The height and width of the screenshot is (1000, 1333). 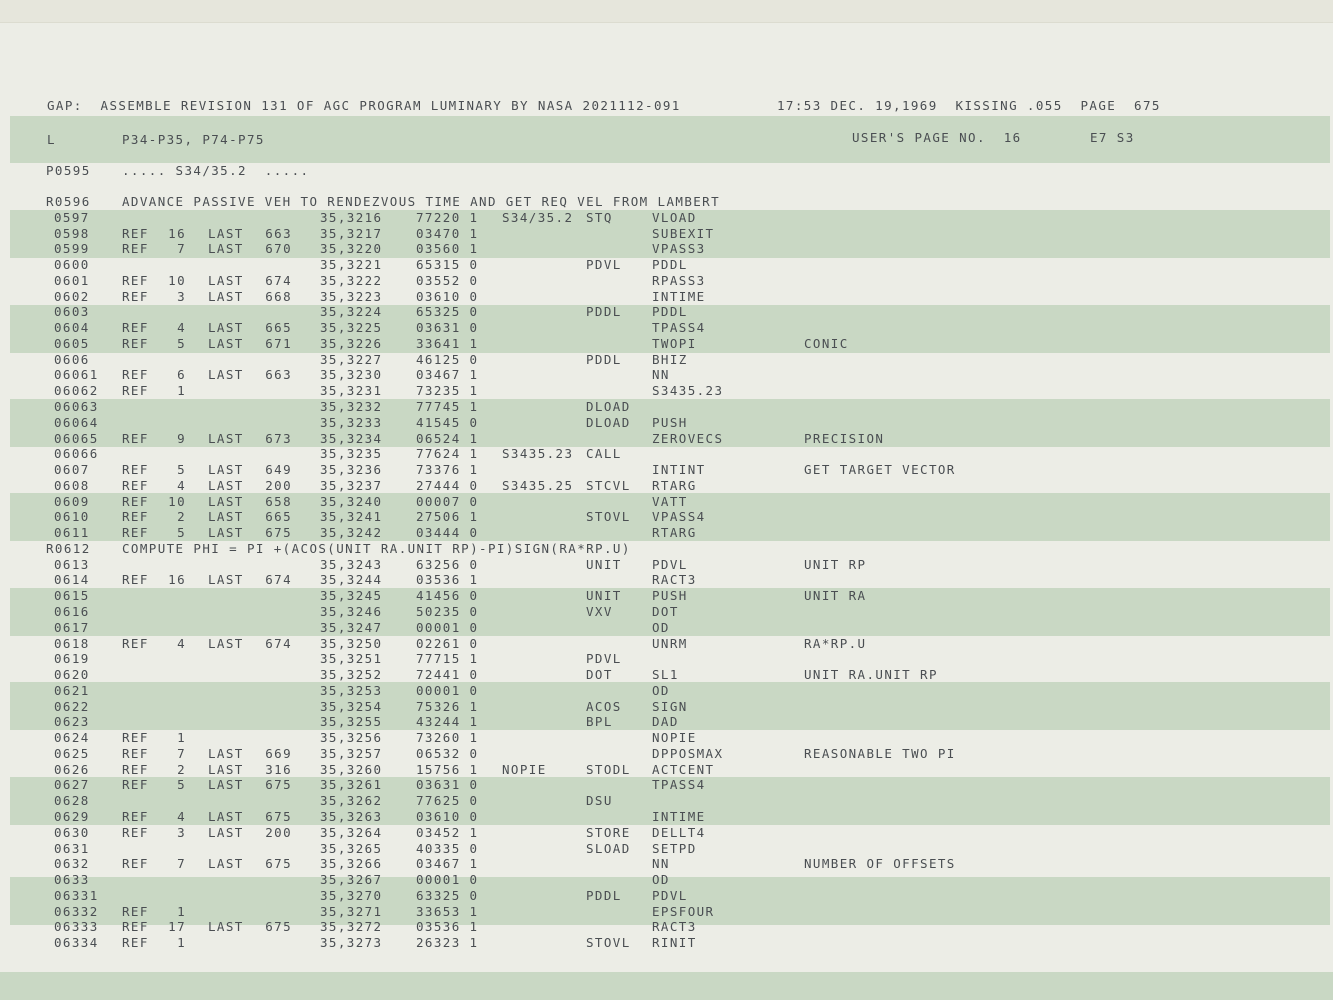 What do you see at coordinates (674, 927) in the screenshot?
I see `operand: RACT3` at bounding box center [674, 927].